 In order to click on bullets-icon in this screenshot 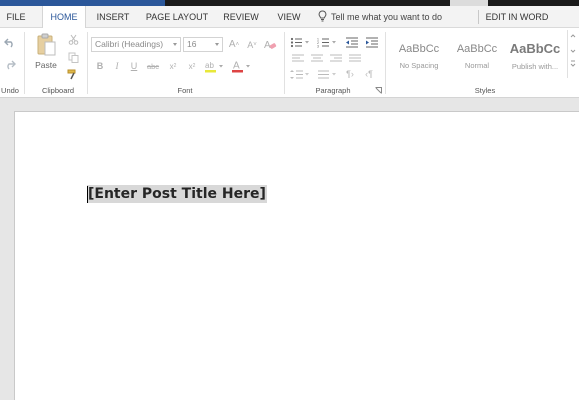, I will do `click(300, 42)`.